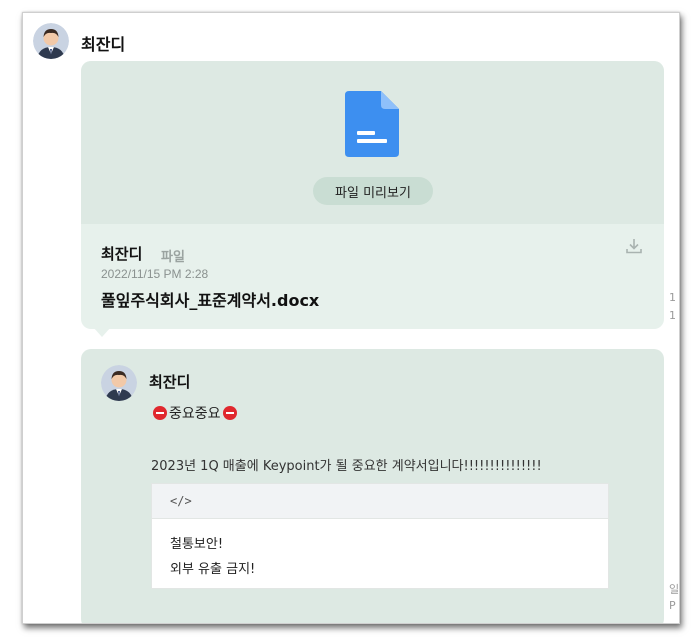 The image size is (697, 638). What do you see at coordinates (634, 246) in the screenshot?
I see `download-icon` at bounding box center [634, 246].